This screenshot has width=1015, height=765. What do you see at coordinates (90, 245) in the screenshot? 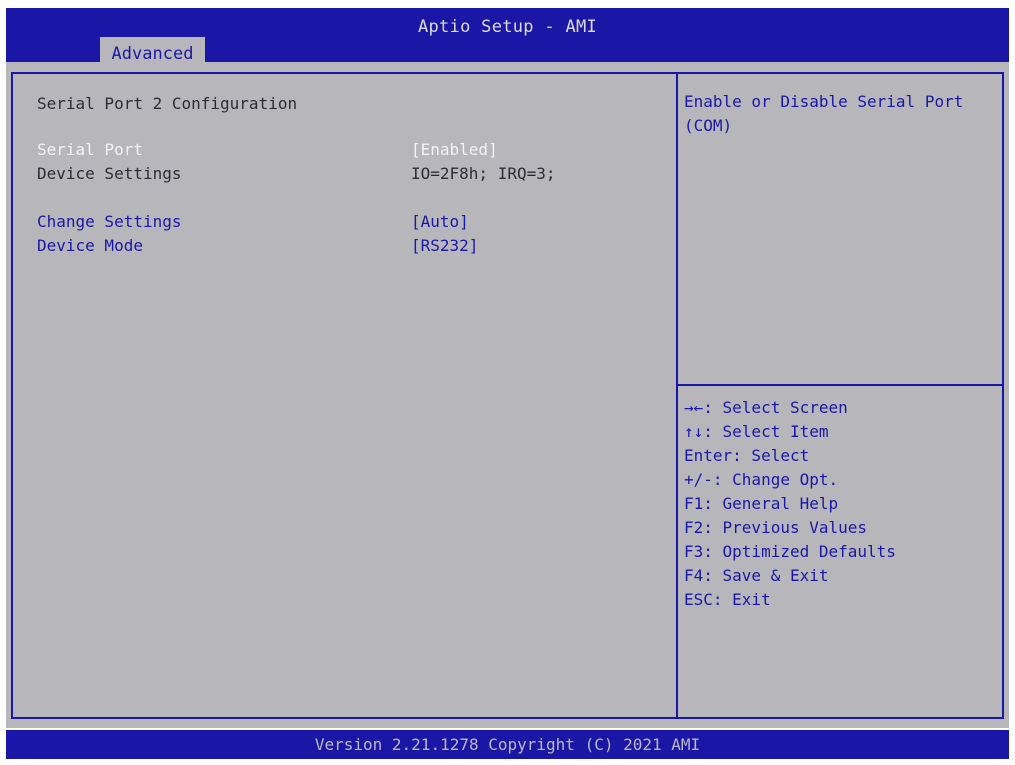
I see `device-mode-label: Device Mode` at bounding box center [90, 245].